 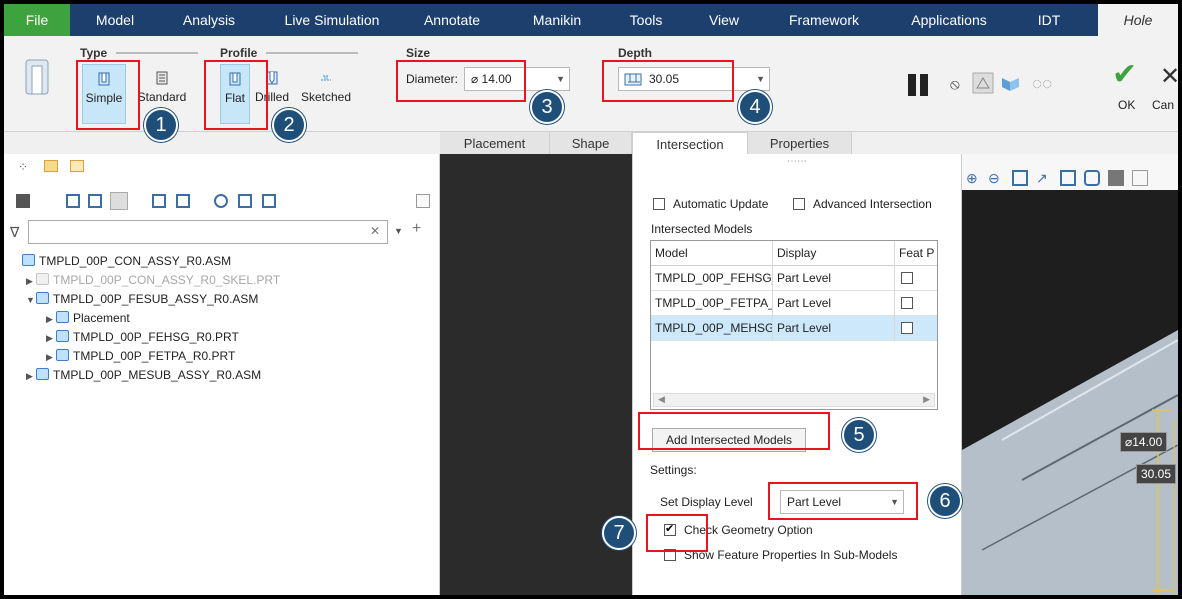 I want to click on column-header-feat: Feat P, so click(x=916, y=253).